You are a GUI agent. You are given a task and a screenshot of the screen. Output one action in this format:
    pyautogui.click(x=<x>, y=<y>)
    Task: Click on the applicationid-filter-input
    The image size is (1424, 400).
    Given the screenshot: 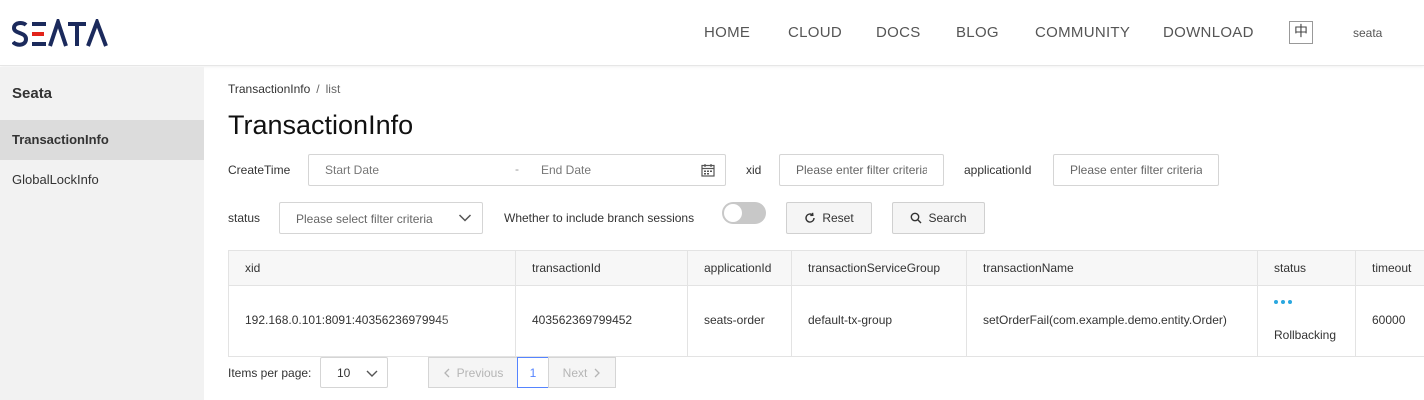 What is the action you would take?
    pyautogui.click(x=1136, y=170)
    